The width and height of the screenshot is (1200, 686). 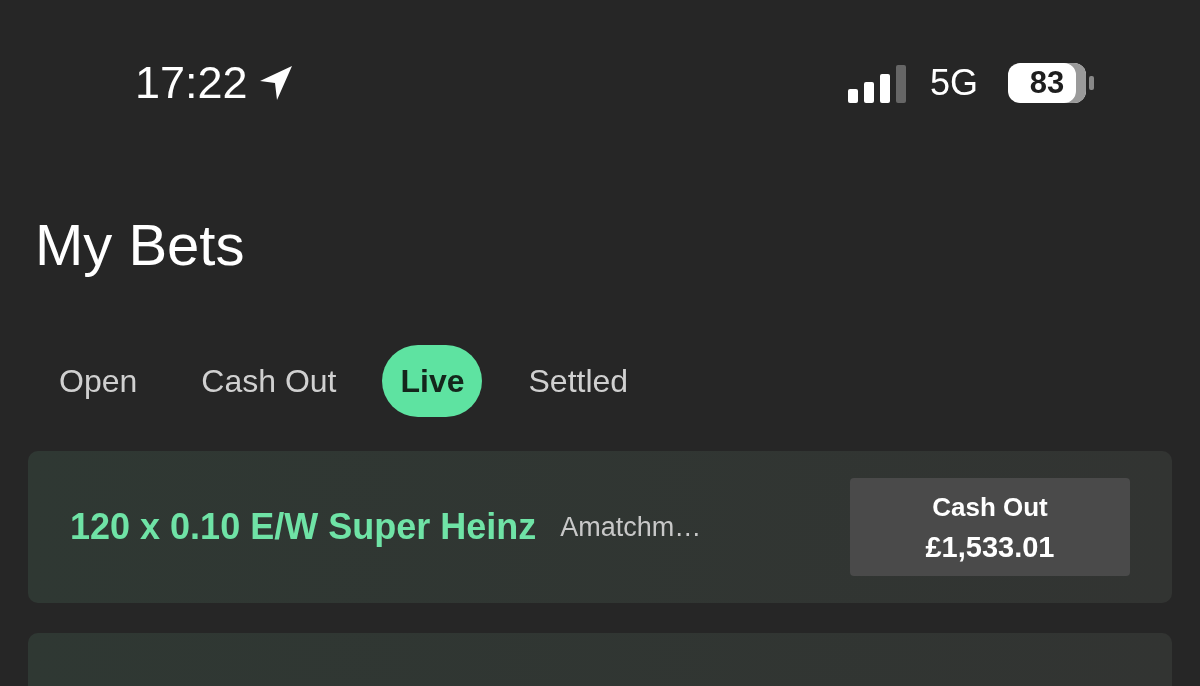 What do you see at coordinates (191, 82) in the screenshot?
I see `clock-time: 17:22` at bounding box center [191, 82].